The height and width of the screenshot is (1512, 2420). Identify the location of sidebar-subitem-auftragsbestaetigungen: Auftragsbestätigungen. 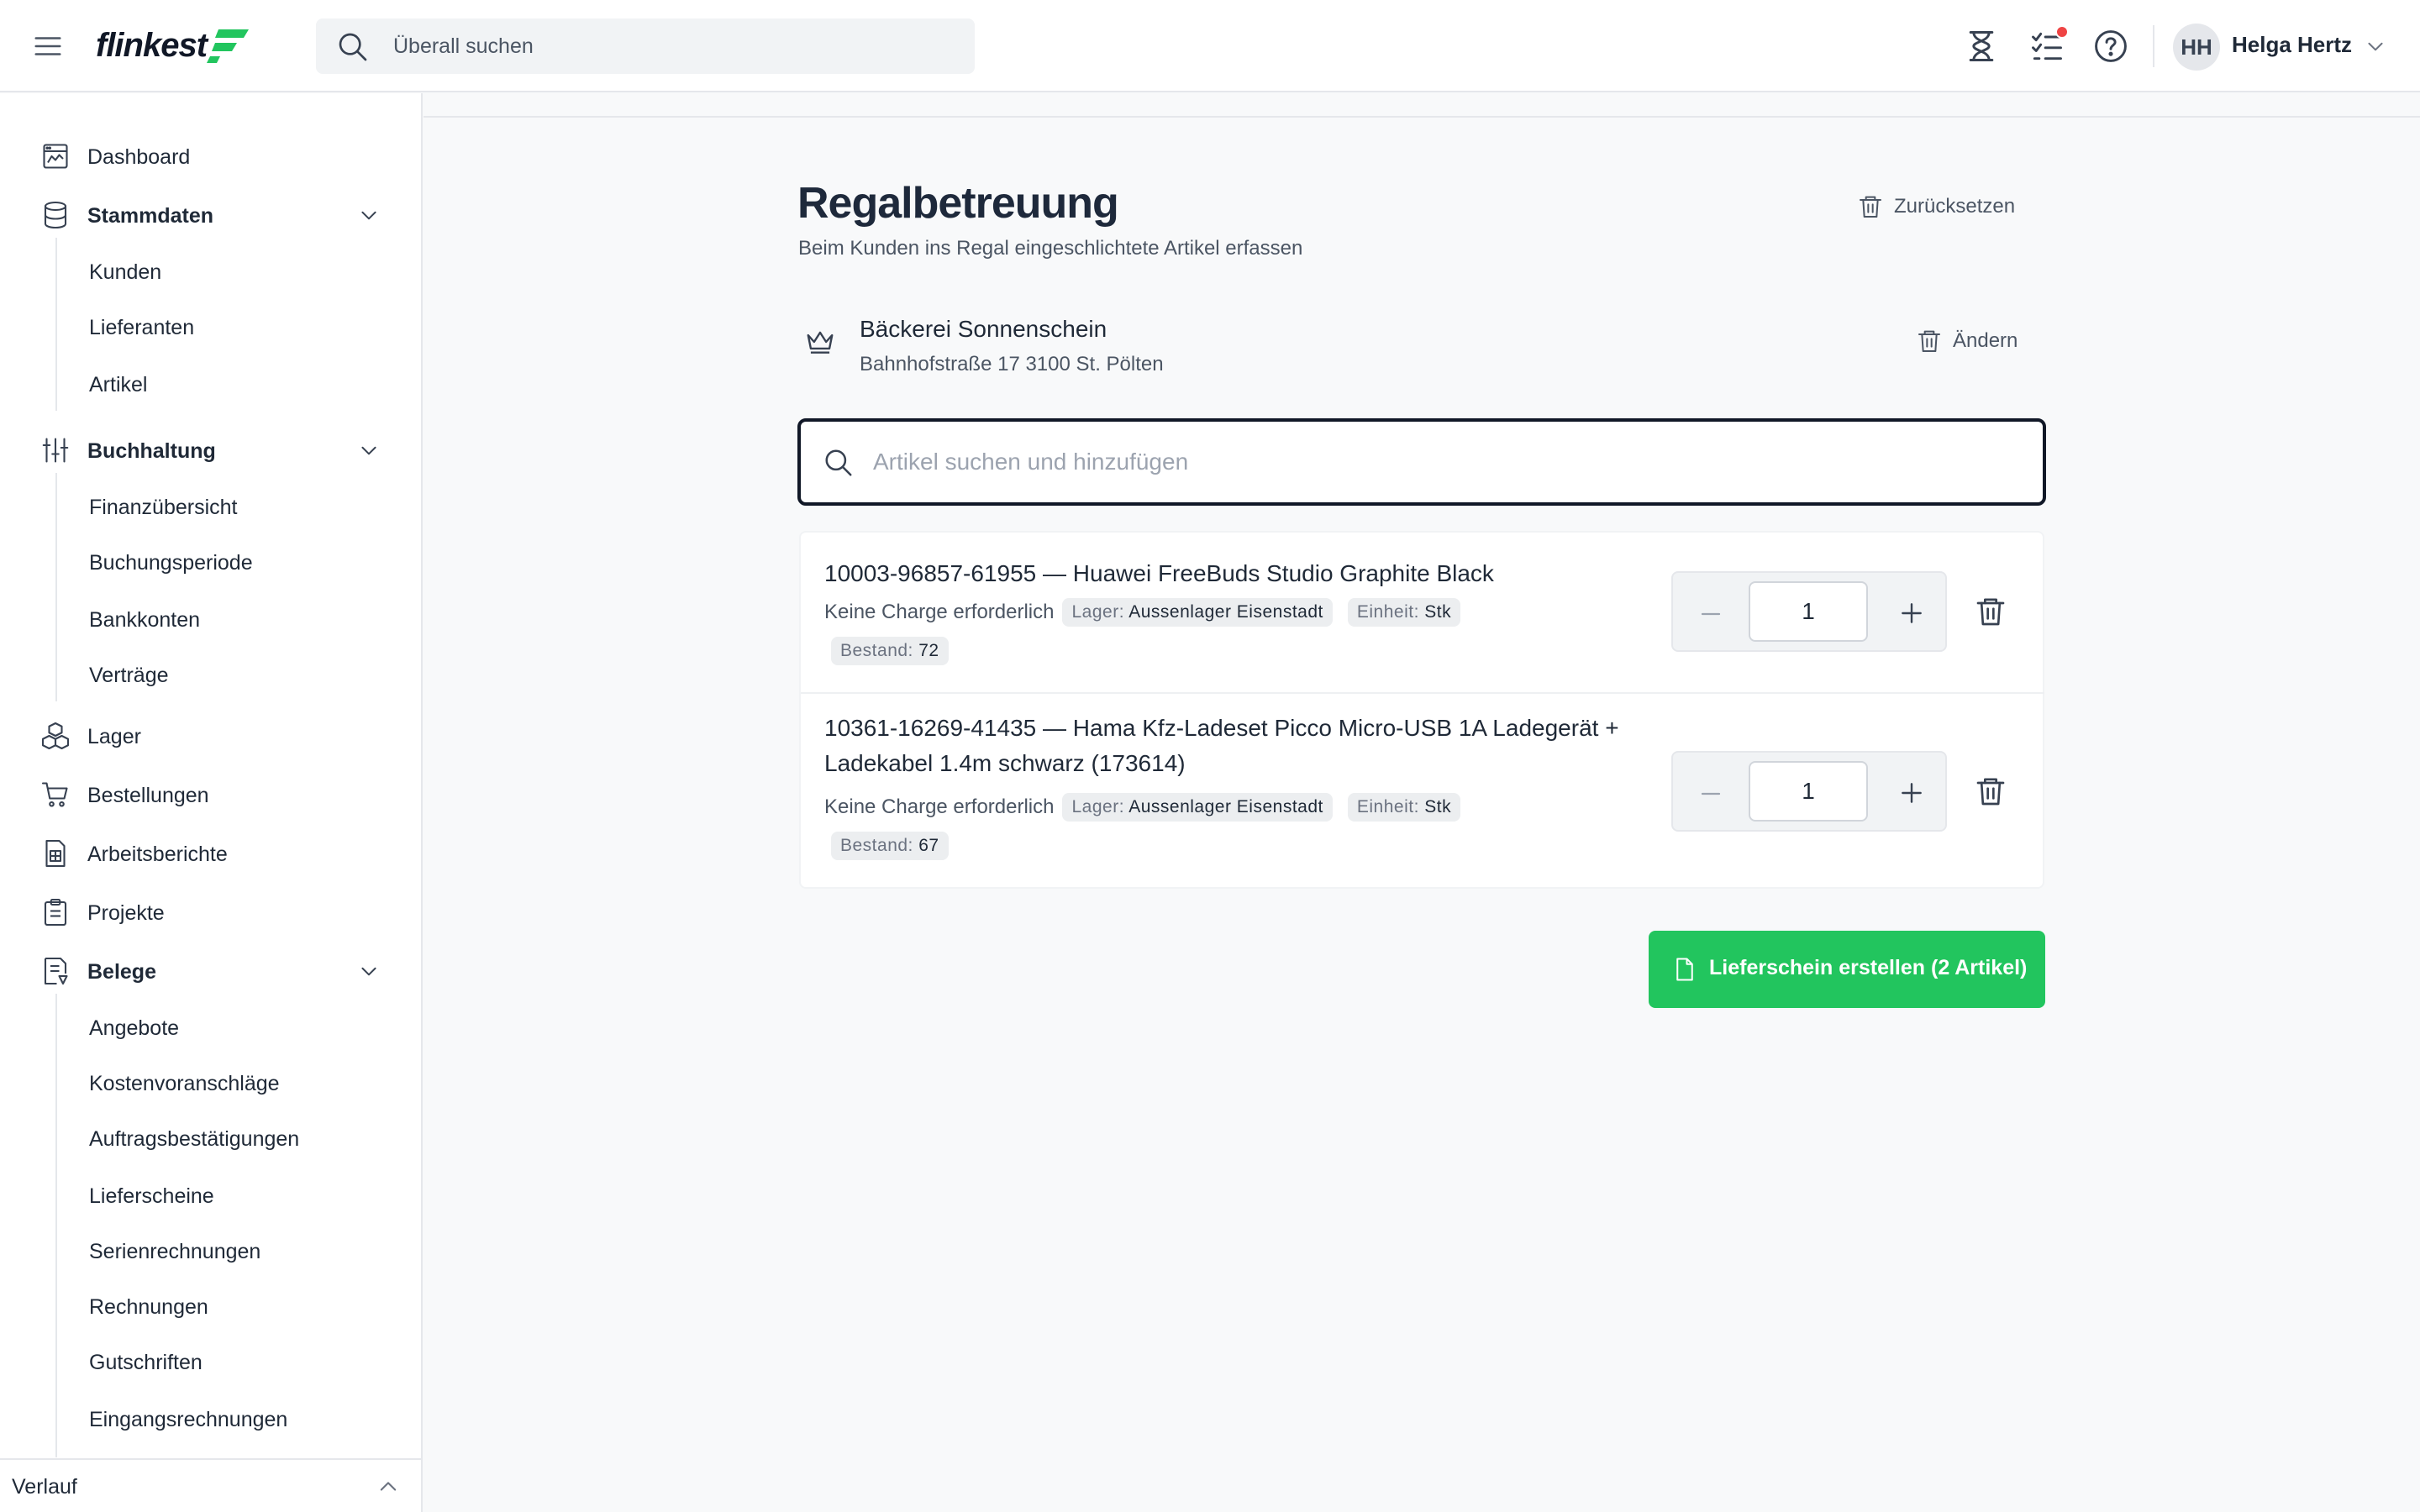
(194, 1139).